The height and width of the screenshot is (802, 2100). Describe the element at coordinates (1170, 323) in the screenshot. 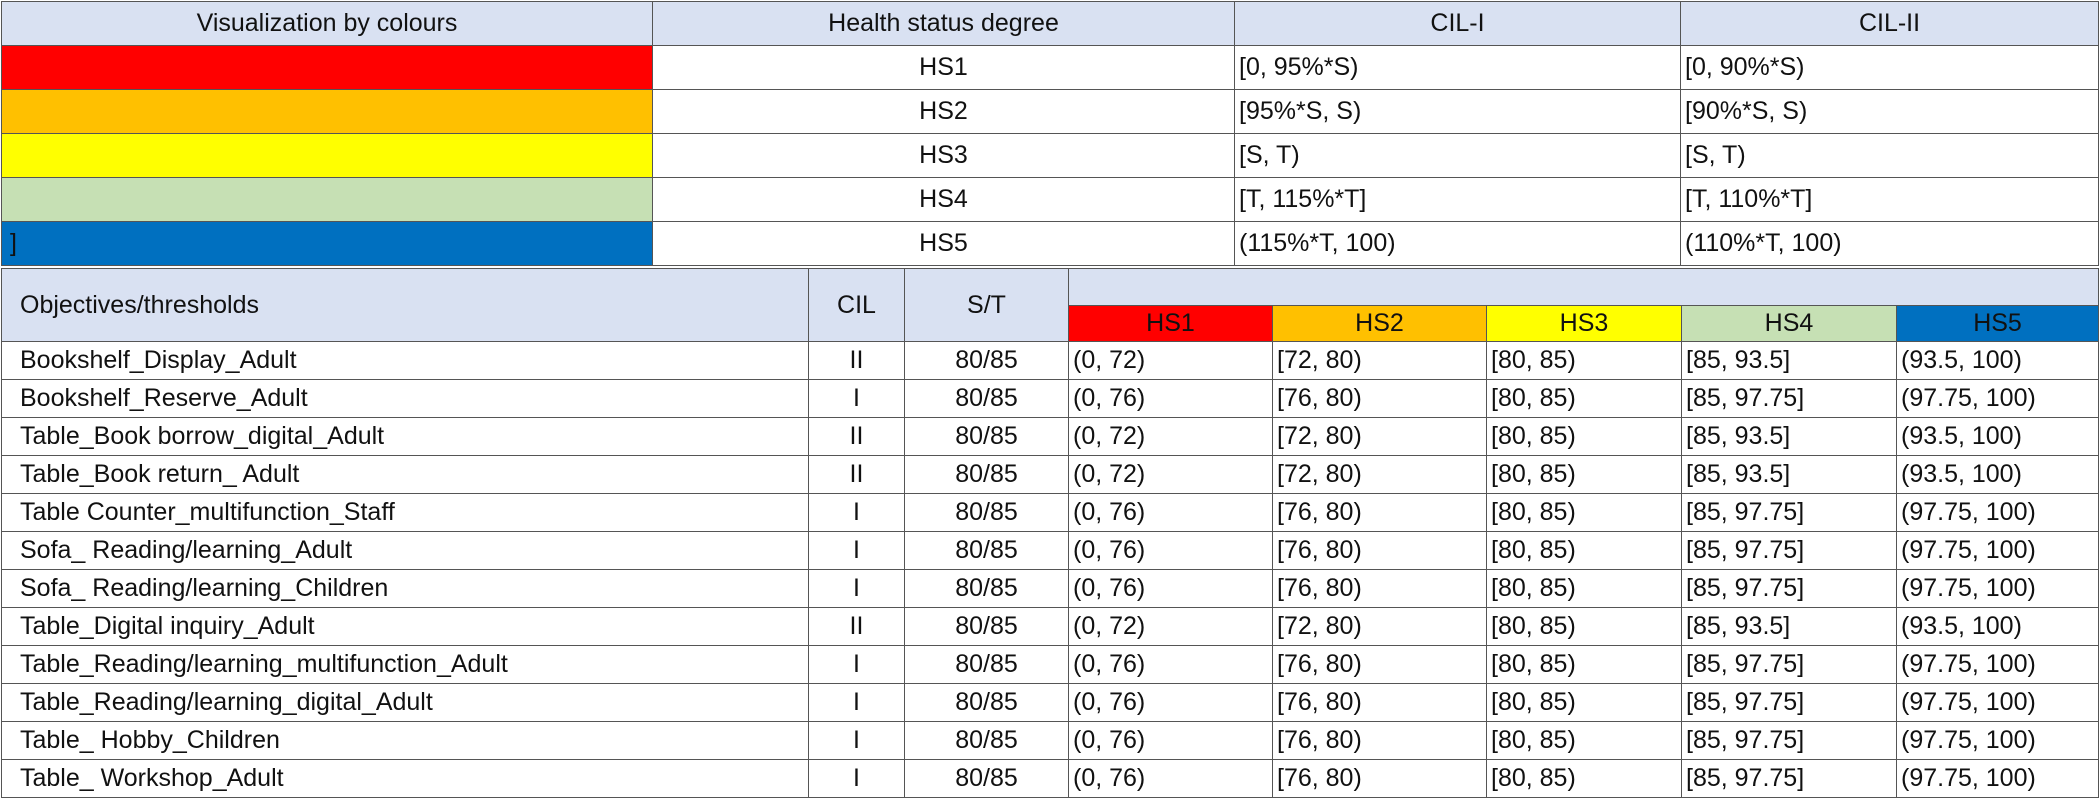

I see `header-hs1: HS1` at that location.